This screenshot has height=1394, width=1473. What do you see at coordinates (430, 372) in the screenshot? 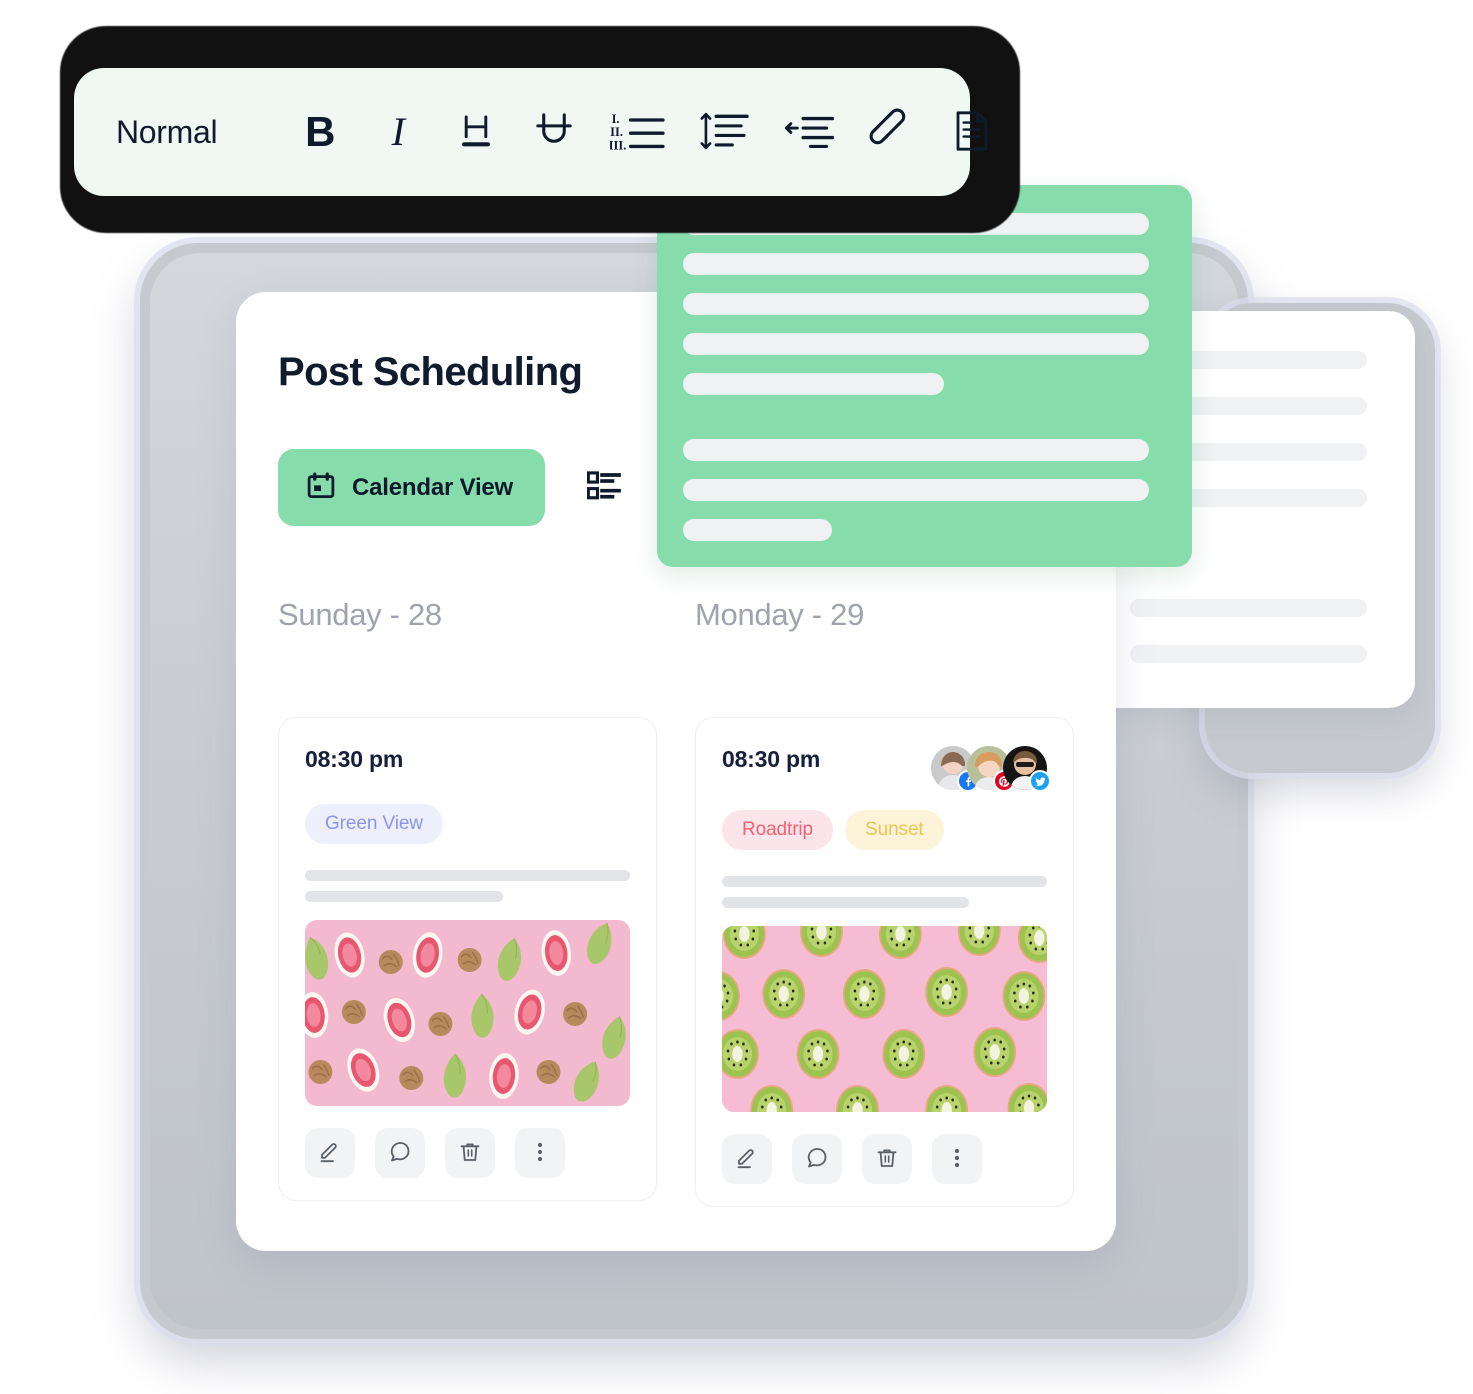
I see `page-title: Post Scheduling` at bounding box center [430, 372].